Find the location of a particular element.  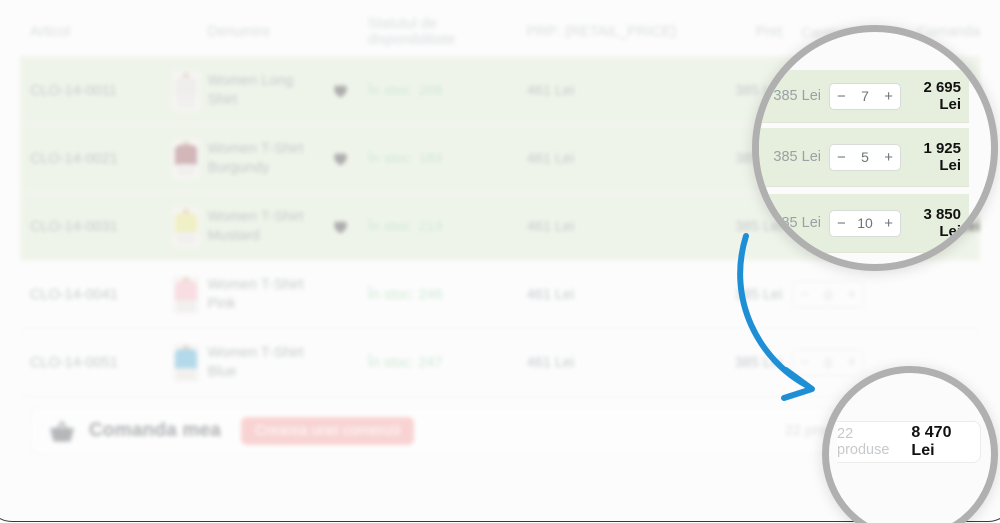

lens-content-total: 22 produse 8 470 Lei is located at coordinates (910, 448).